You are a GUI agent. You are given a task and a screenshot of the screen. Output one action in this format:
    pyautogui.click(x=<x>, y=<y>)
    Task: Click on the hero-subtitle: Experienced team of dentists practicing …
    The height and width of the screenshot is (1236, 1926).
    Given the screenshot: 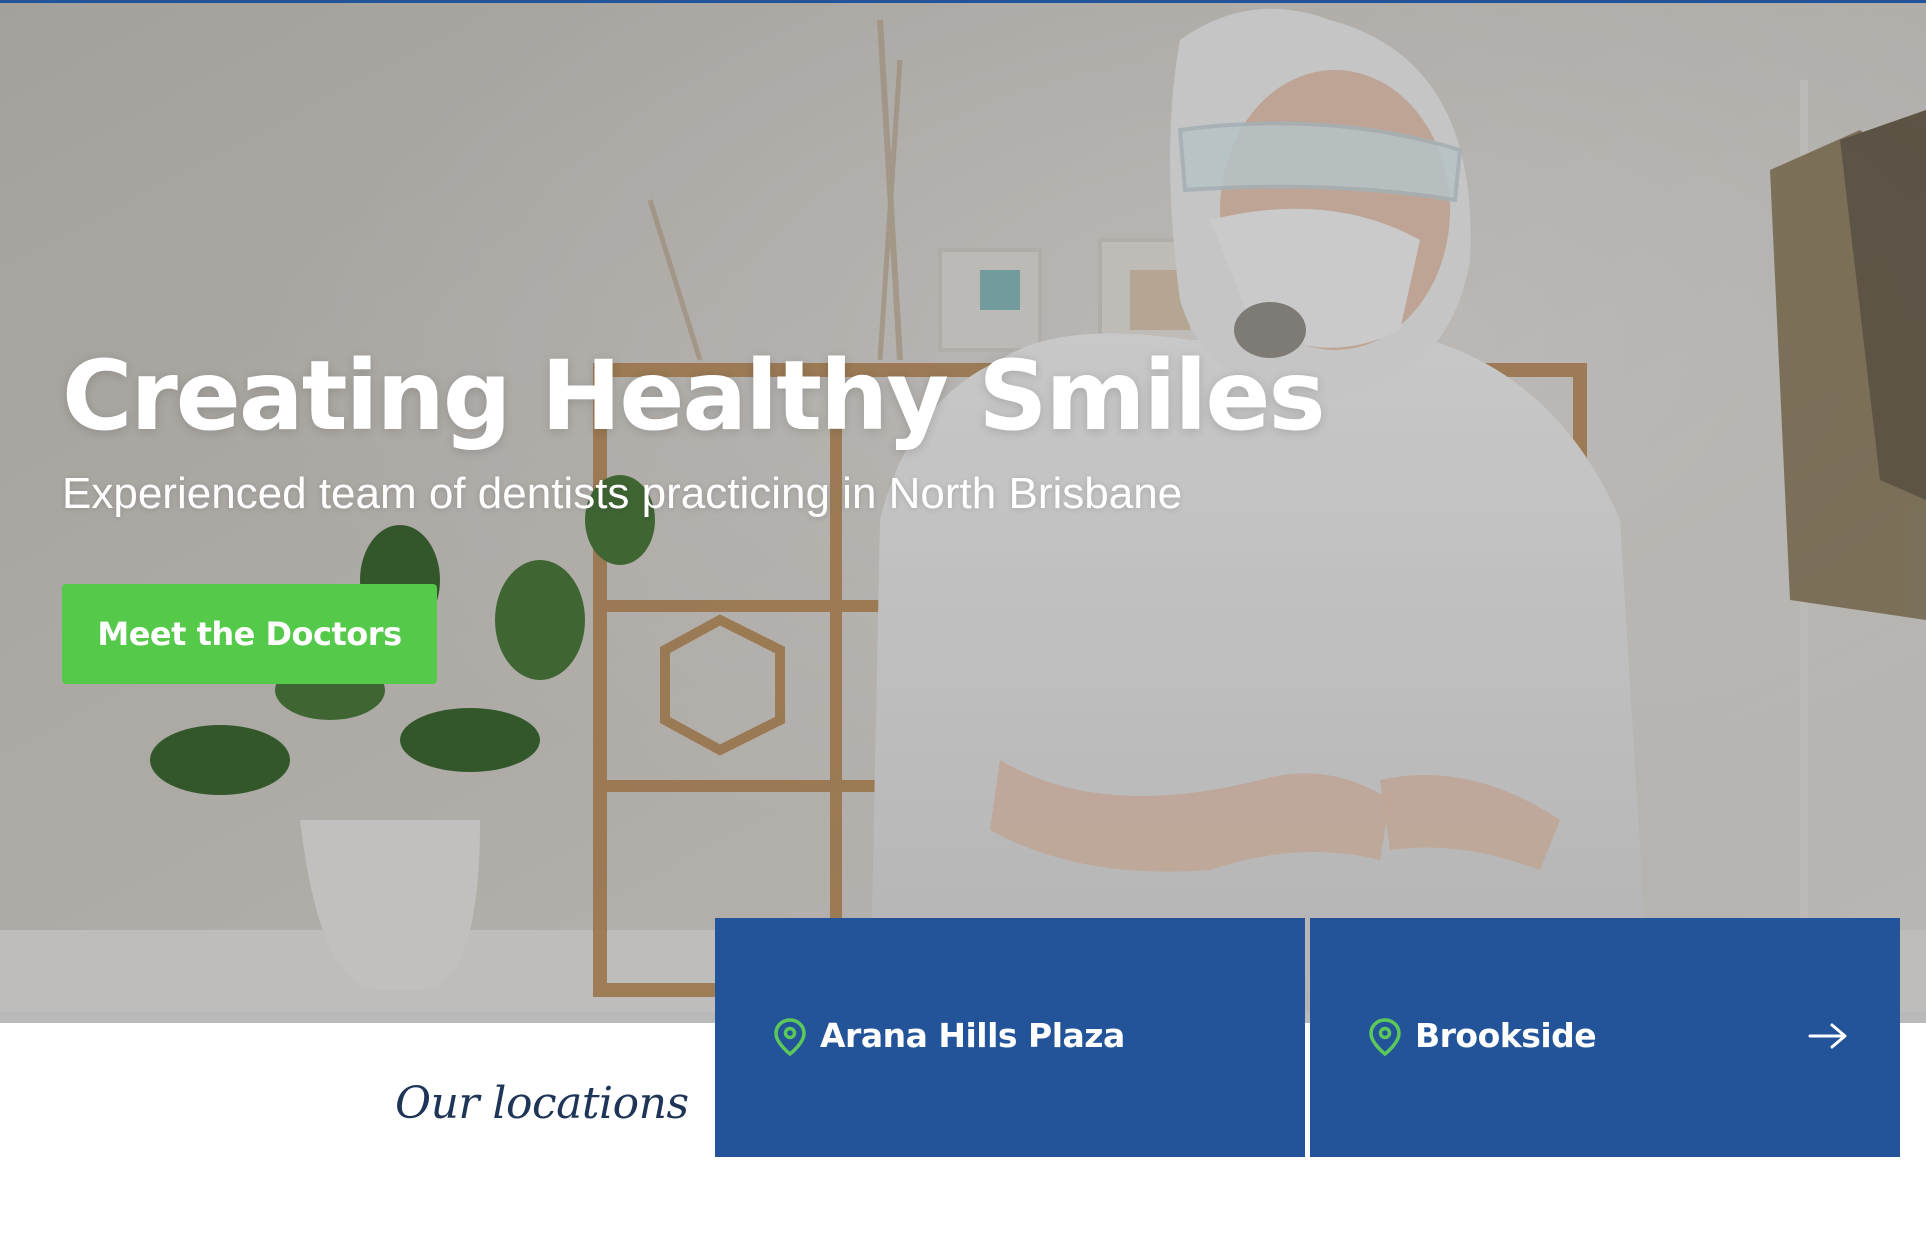 What is the action you would take?
    pyautogui.click(x=622, y=493)
    